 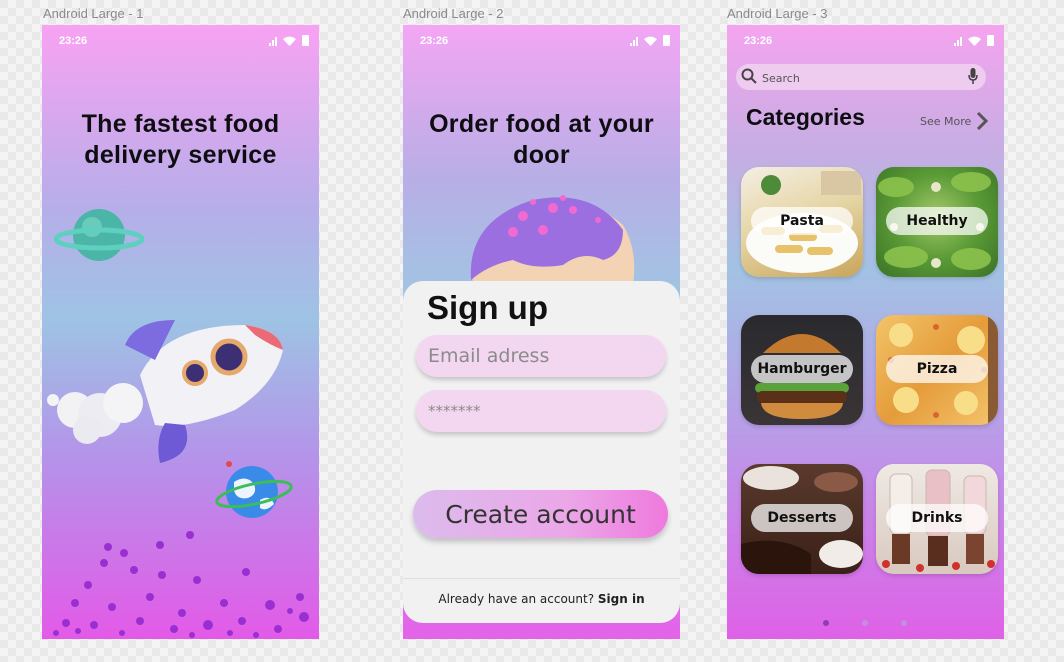 I want to click on categories-title: Categories, so click(x=805, y=117).